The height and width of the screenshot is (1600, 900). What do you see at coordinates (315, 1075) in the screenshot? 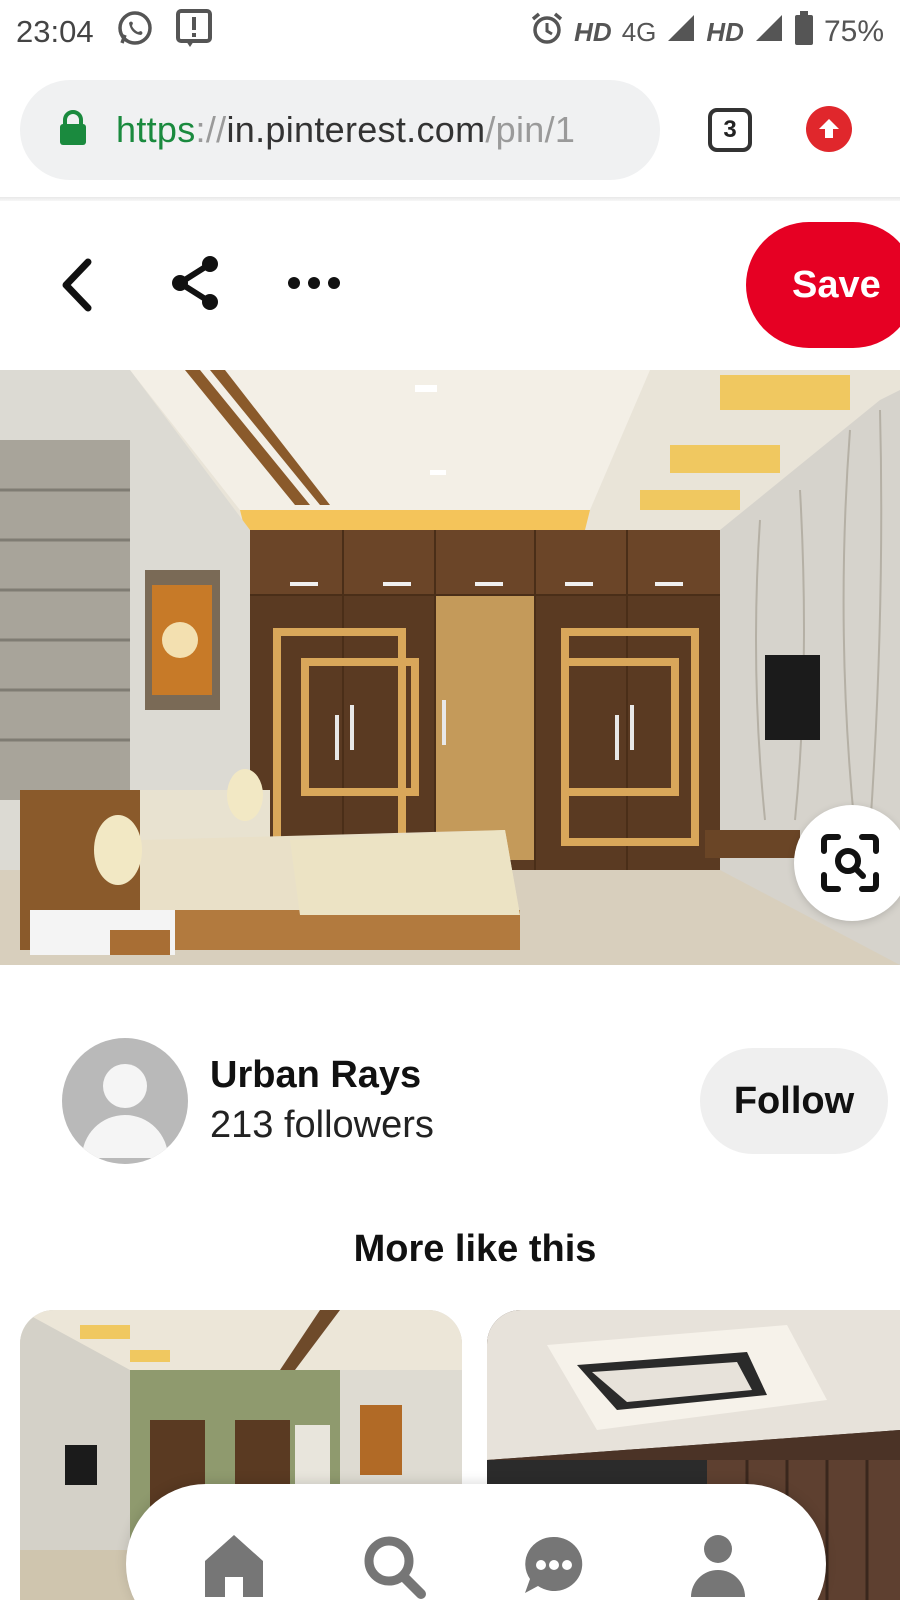
I see `creator-name: Urban Rays` at bounding box center [315, 1075].